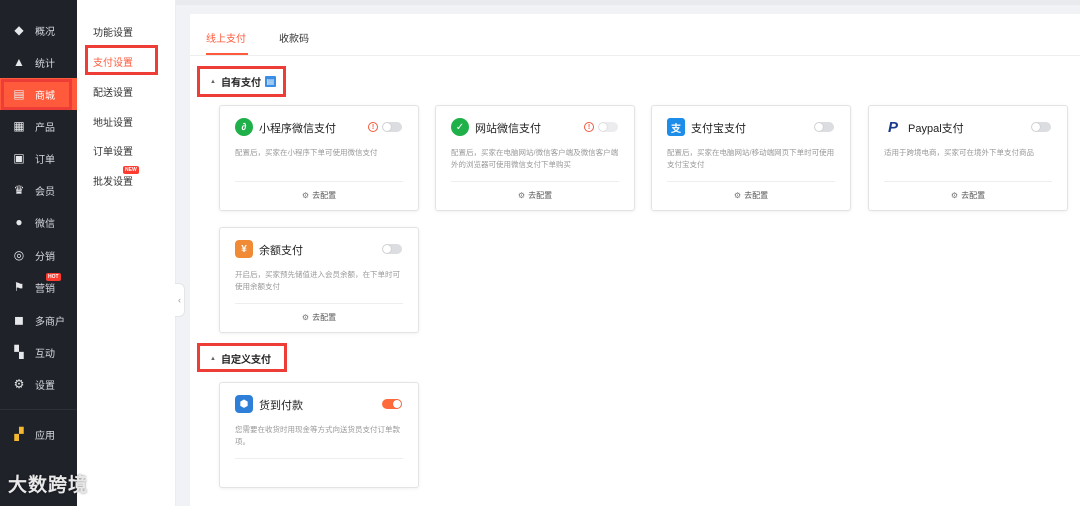 The image size is (1080, 506). I want to click on nav-item-settings: ⚙ 设置, so click(38, 384).